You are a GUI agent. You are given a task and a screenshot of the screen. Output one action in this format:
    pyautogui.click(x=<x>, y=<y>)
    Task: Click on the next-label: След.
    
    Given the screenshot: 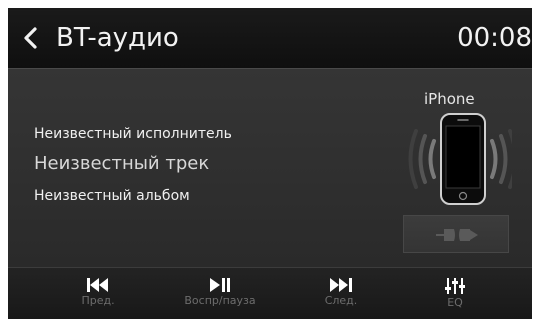 What is the action you would take?
    pyautogui.click(x=341, y=300)
    